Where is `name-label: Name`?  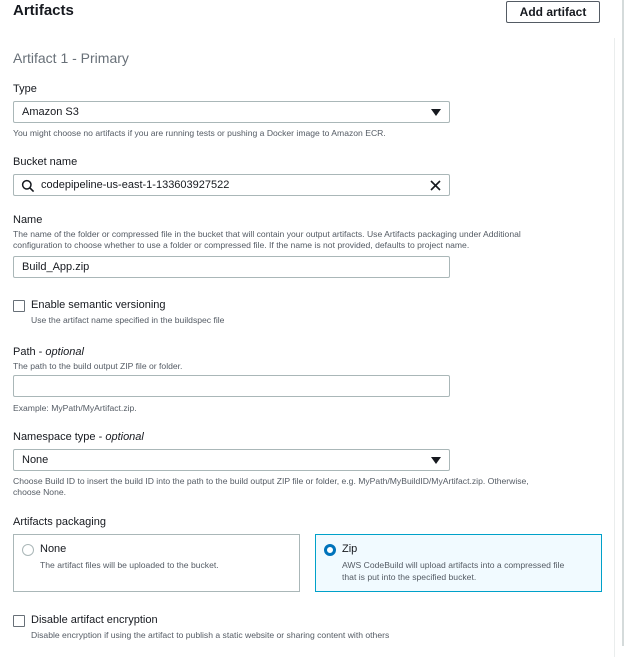 name-label: Name is located at coordinates (28, 220).